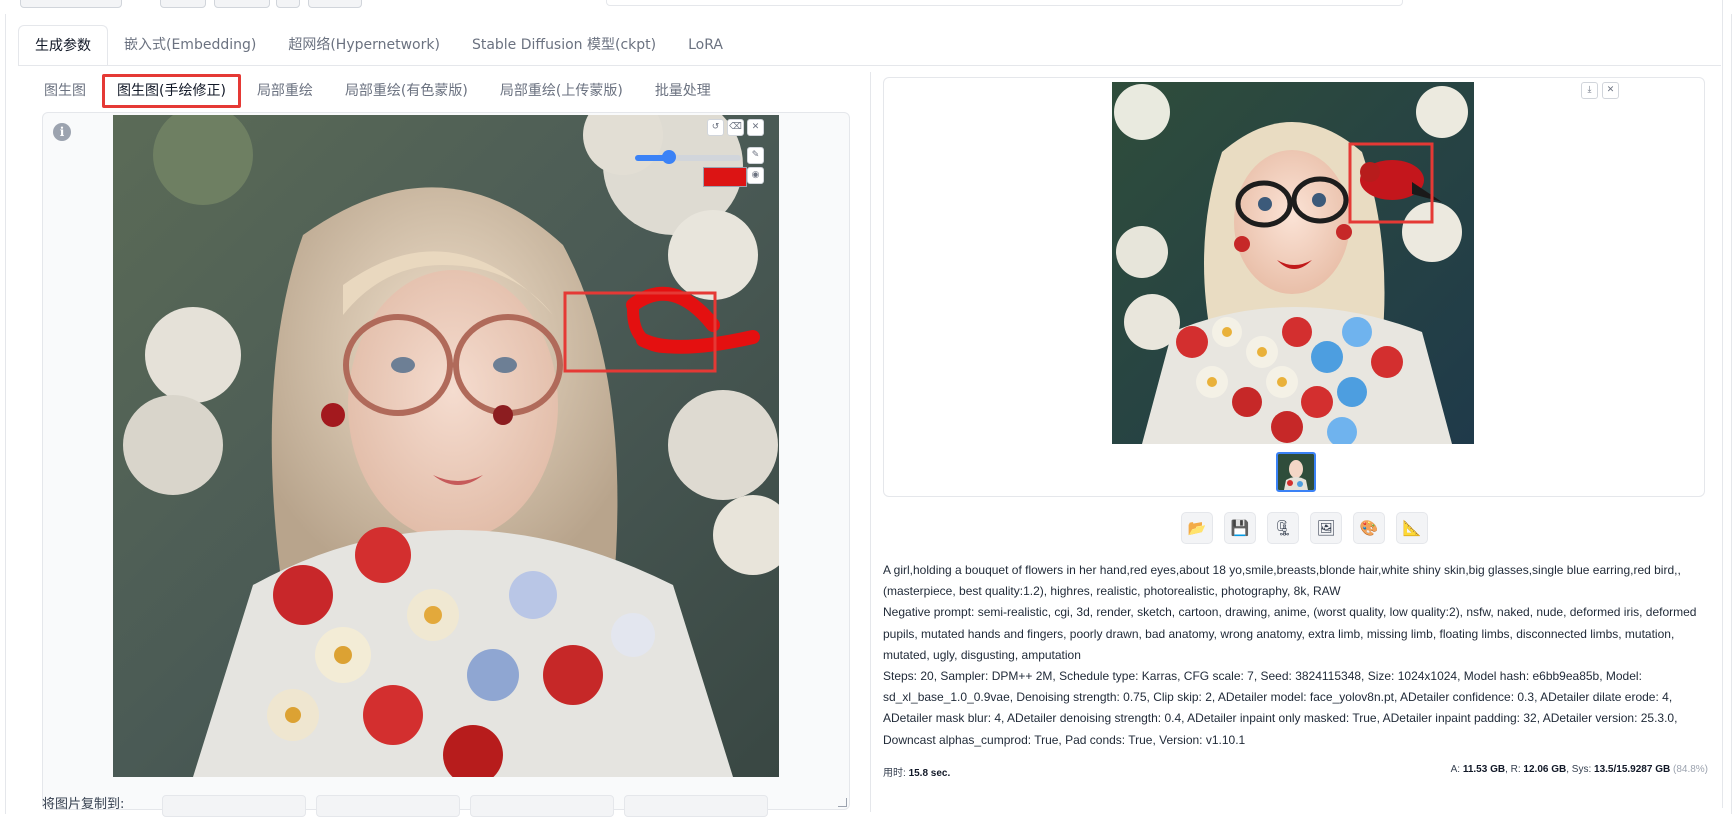 The image size is (1735, 817). I want to click on thumbnail-preview, so click(1296, 472).